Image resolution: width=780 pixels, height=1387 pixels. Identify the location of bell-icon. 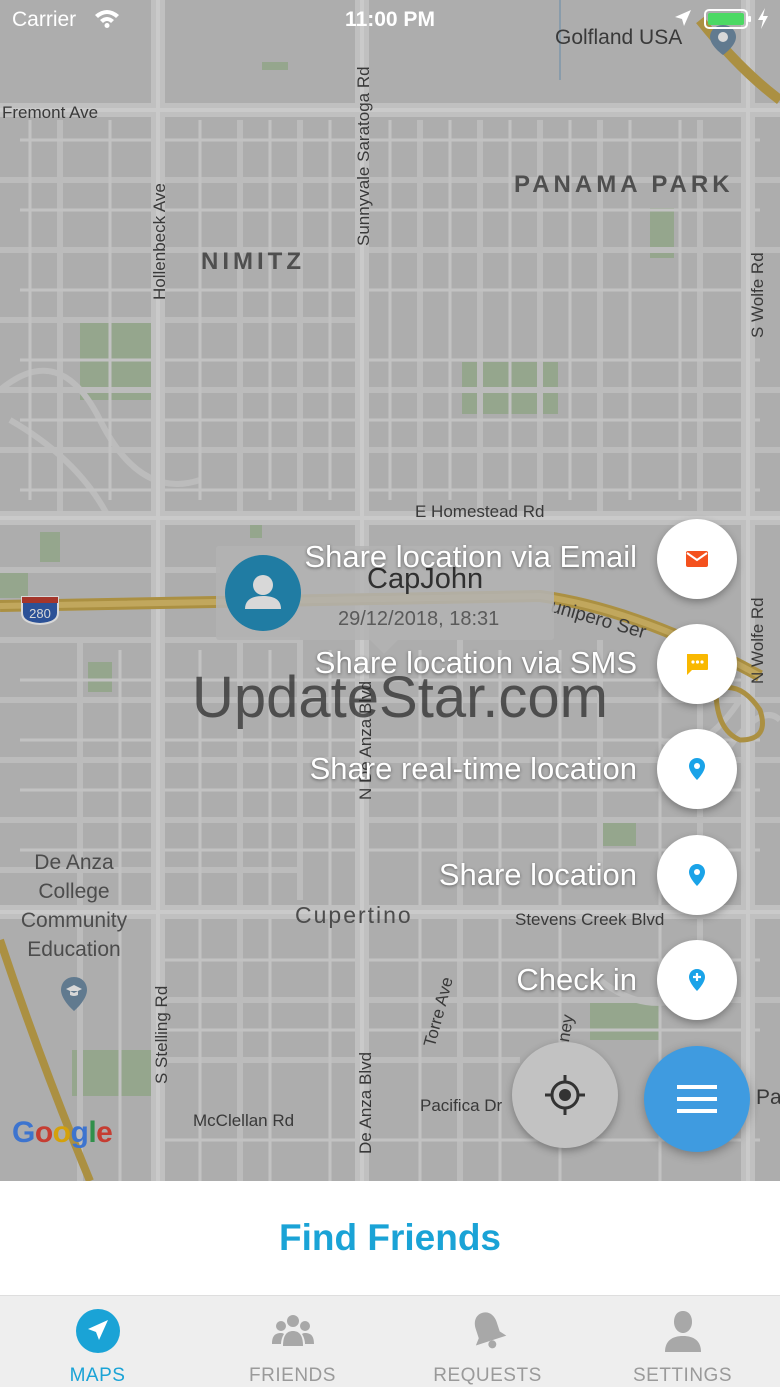
(490, 1330).